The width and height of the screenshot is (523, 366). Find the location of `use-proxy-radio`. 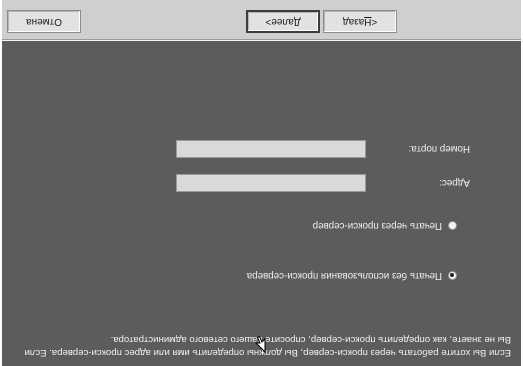

use-proxy-radio is located at coordinates (452, 225).